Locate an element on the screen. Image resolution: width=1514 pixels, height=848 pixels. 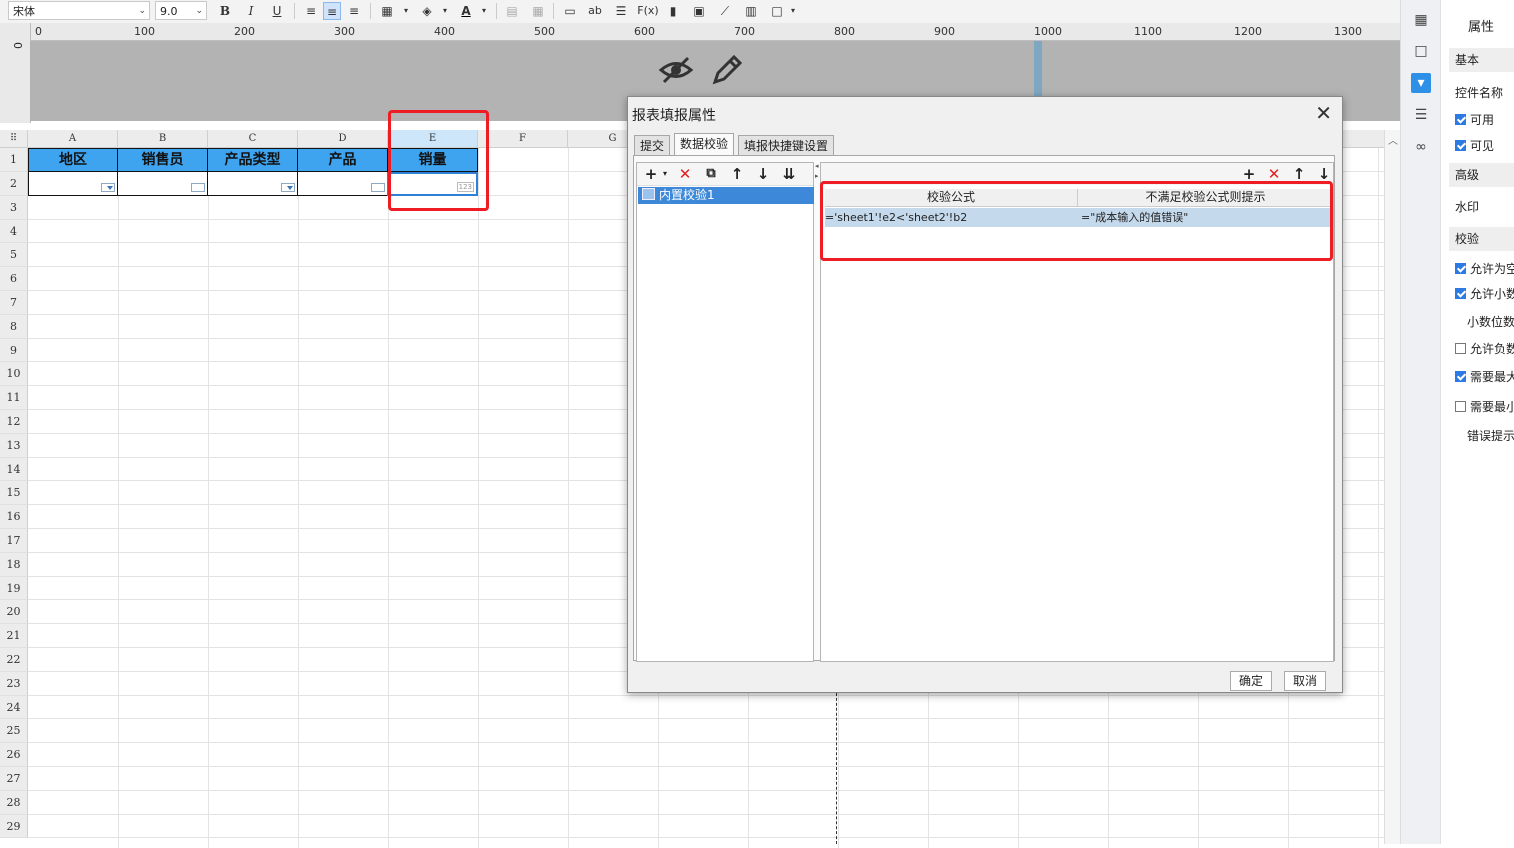
merge-icon: ▤ is located at coordinates (512, 11).